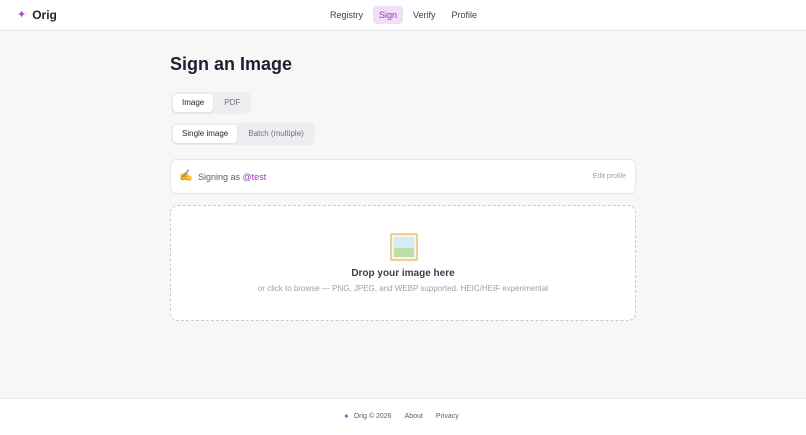 The width and height of the screenshot is (806, 435). I want to click on footer-brand: ✦ Orig © 2026, so click(367, 416).